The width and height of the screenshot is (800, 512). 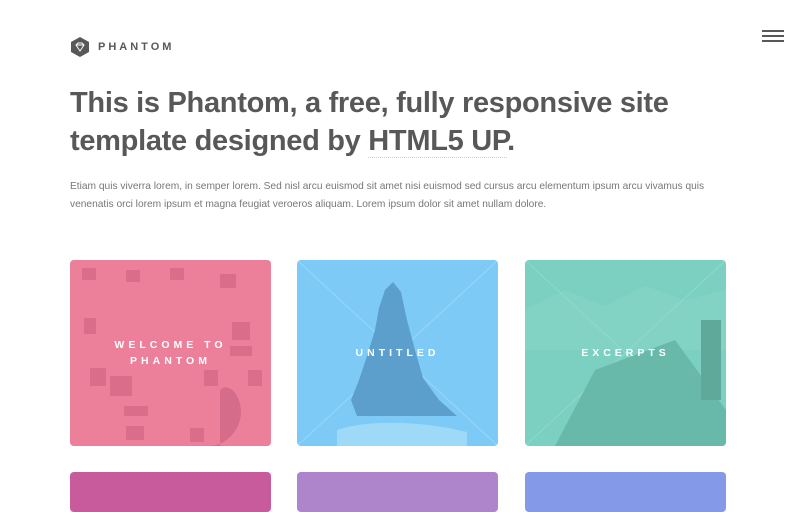 What do you see at coordinates (80, 47) in the screenshot?
I see `logo-icon` at bounding box center [80, 47].